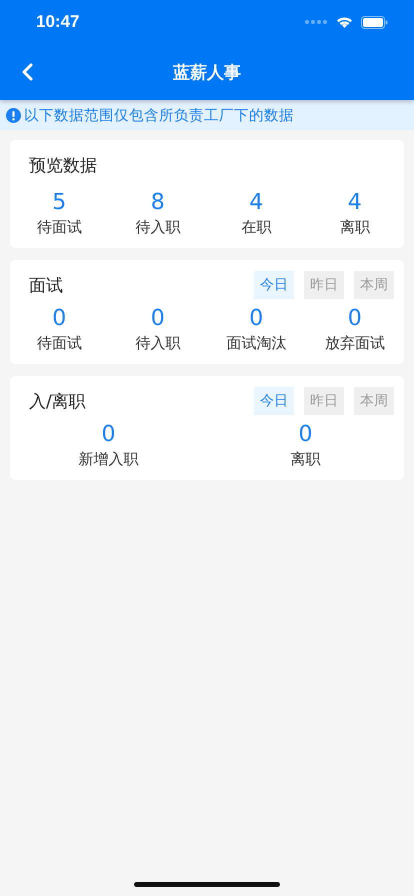  Describe the element at coordinates (344, 22) in the screenshot. I see `wifi-icon` at that location.